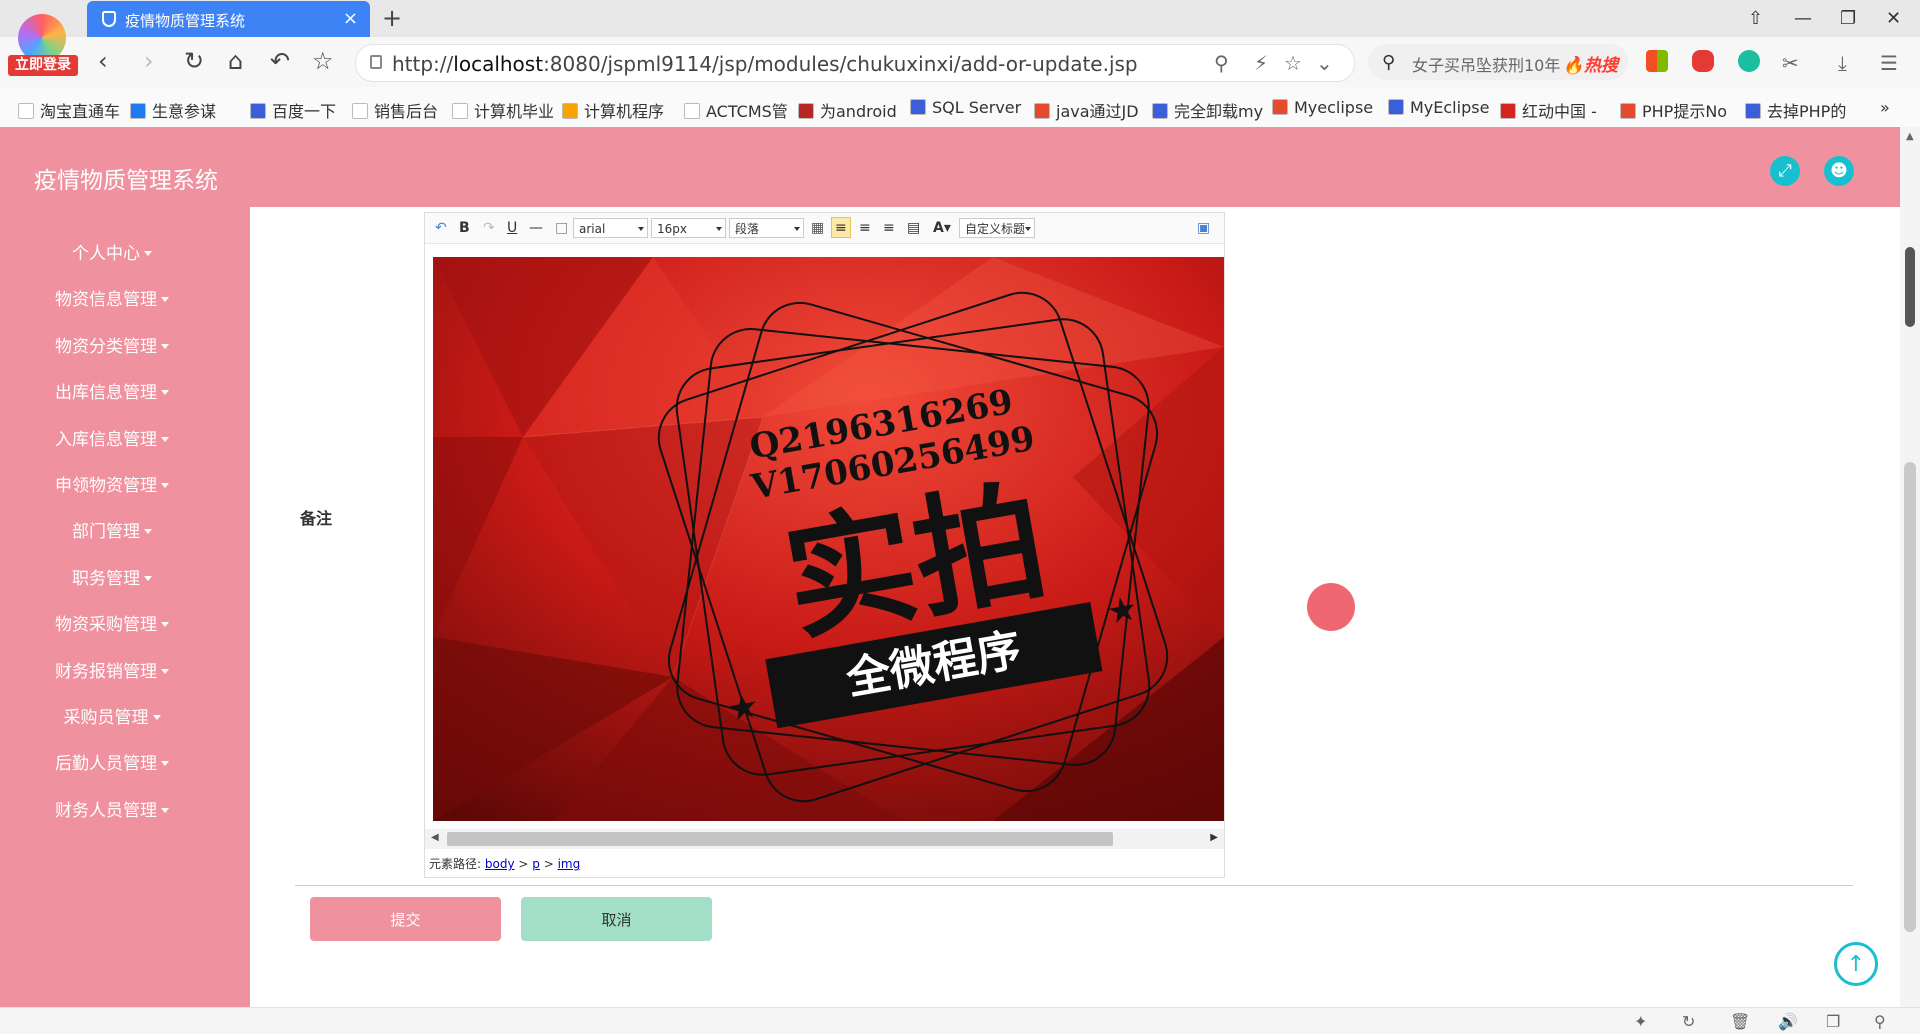  I want to click on horizontal-rule-icon: —, so click(536, 228).